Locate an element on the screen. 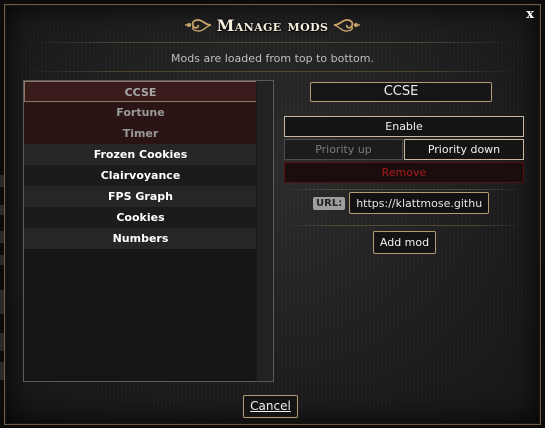  dialog-title: Manage mods is located at coordinates (272, 25).